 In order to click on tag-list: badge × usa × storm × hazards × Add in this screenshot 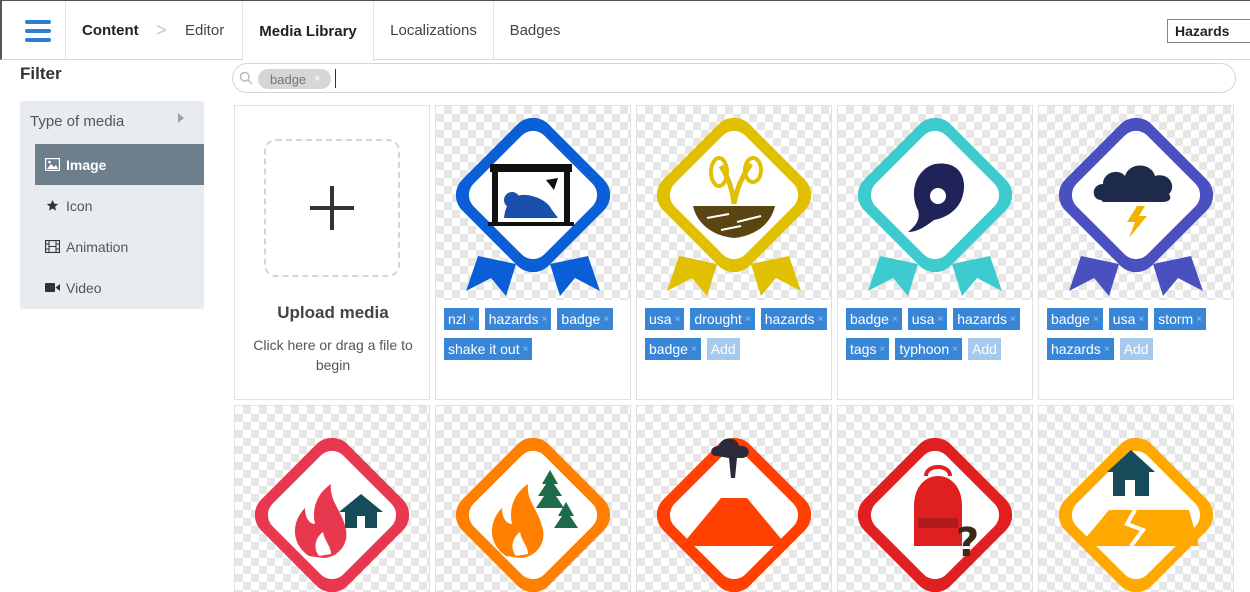, I will do `click(1139, 334)`.